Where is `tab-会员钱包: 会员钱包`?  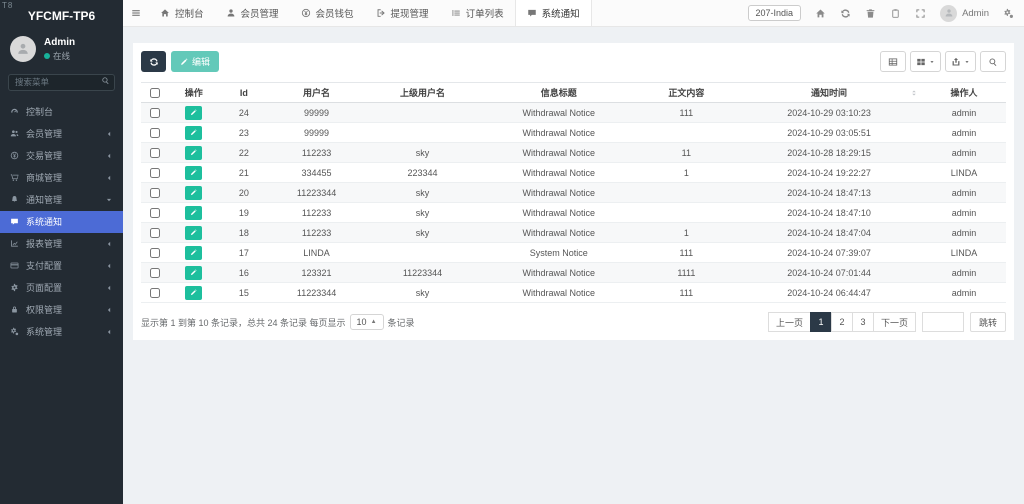 tab-会员钱包: 会员钱包 is located at coordinates (327, 13).